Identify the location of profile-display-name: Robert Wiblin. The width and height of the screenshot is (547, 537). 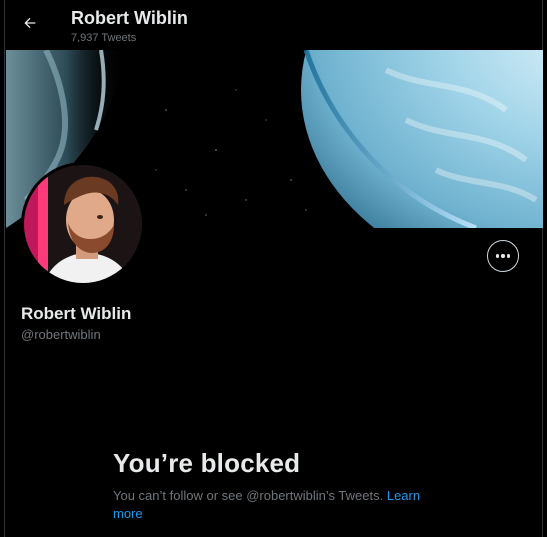
(76, 313).